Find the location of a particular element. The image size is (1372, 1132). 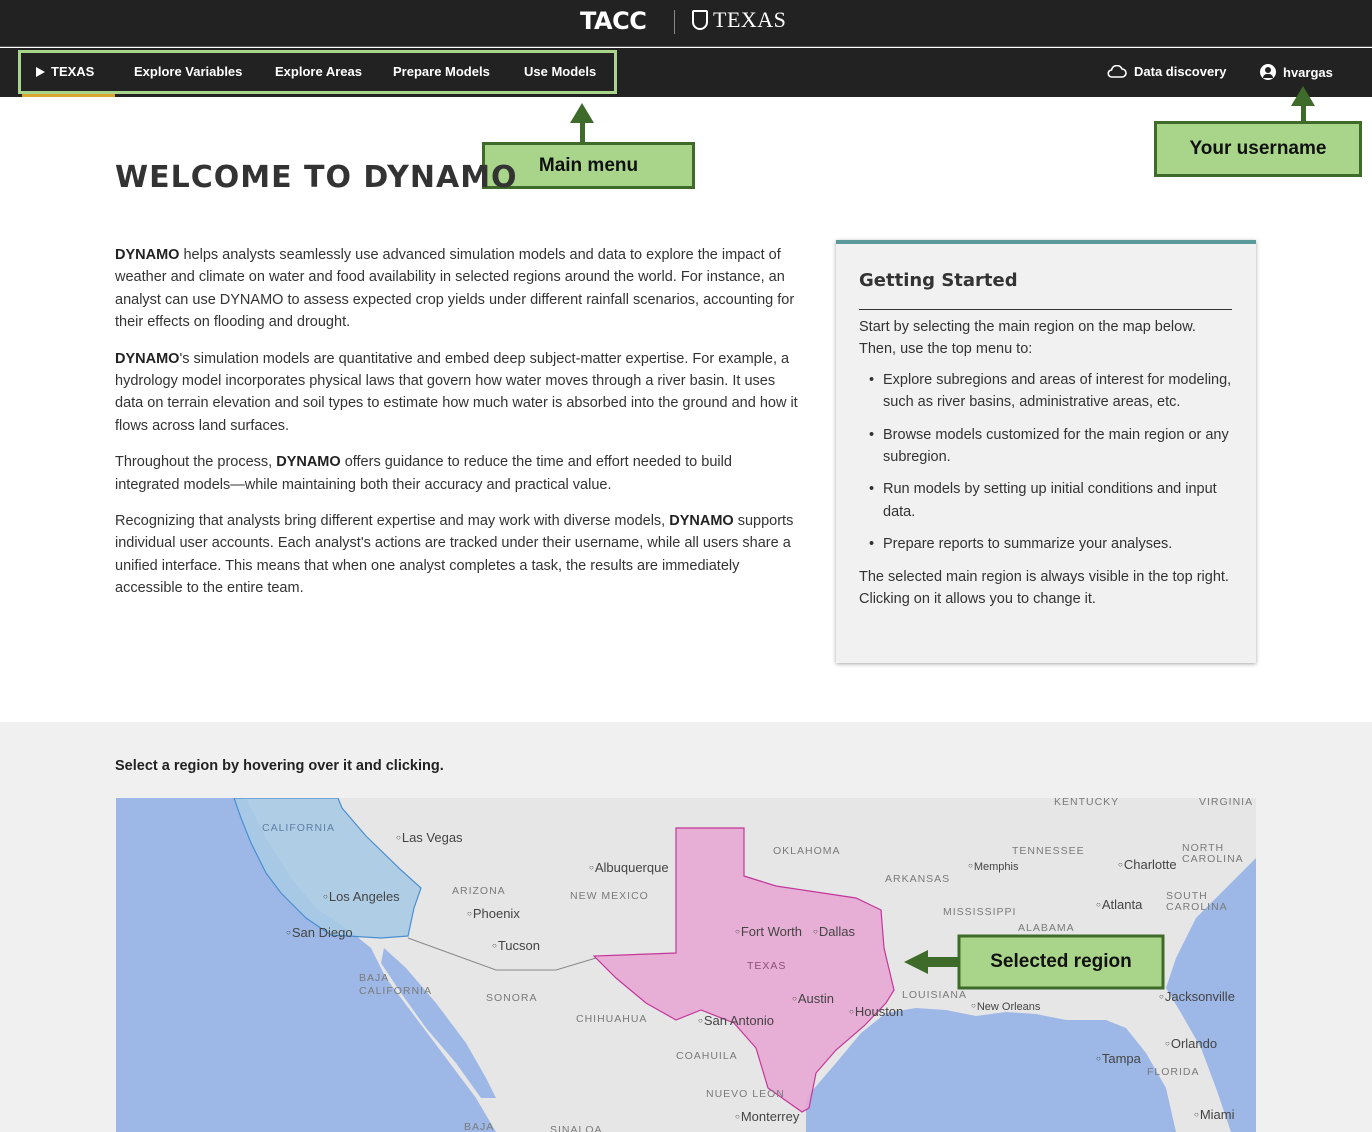

map-label: FLORIDA is located at coordinates (1173, 1072).